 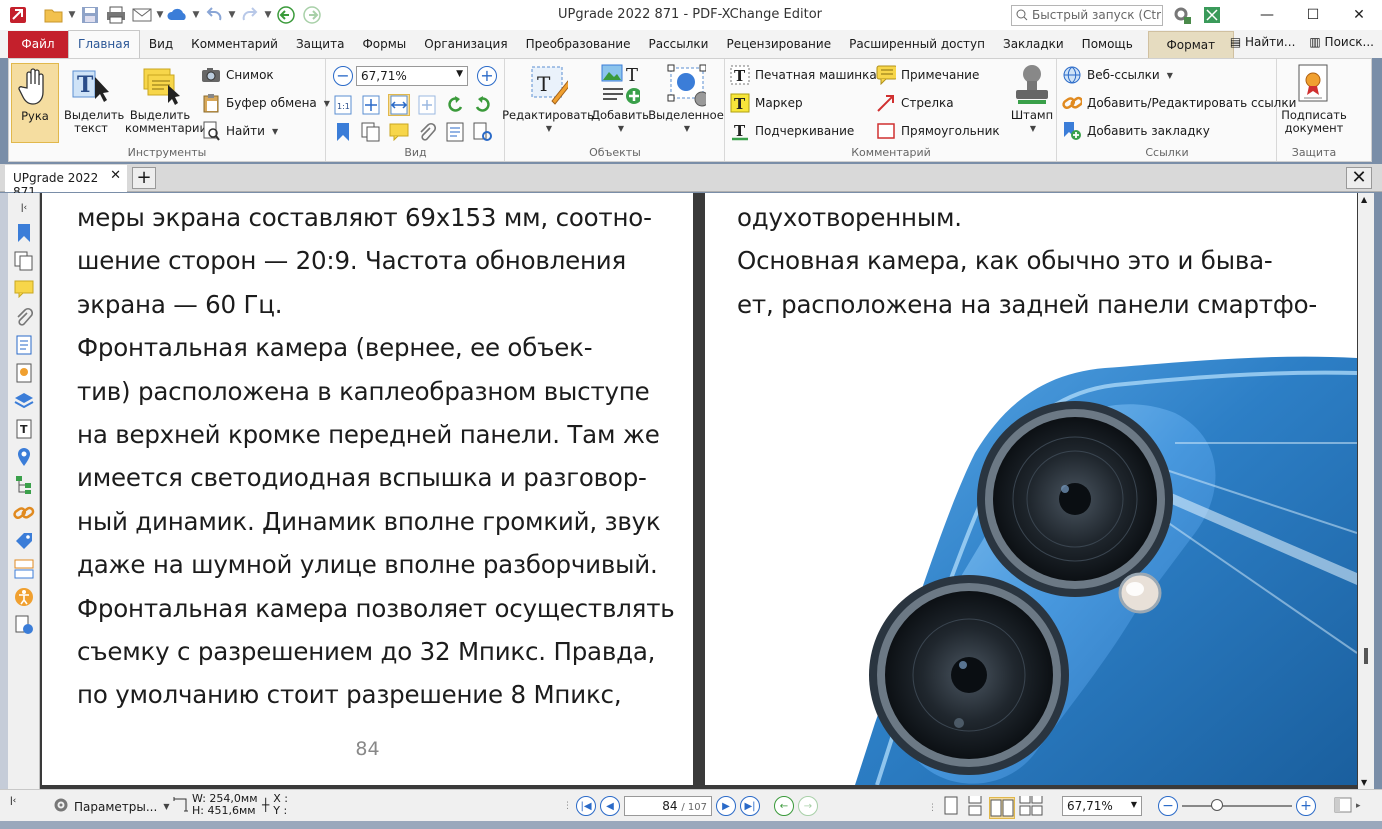 I want to click on forward-icon, so click(x=312, y=15).